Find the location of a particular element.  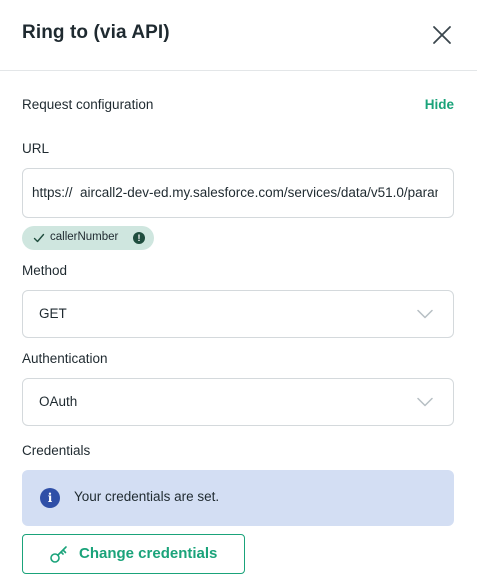

method-selected-value: GET is located at coordinates (53, 313).